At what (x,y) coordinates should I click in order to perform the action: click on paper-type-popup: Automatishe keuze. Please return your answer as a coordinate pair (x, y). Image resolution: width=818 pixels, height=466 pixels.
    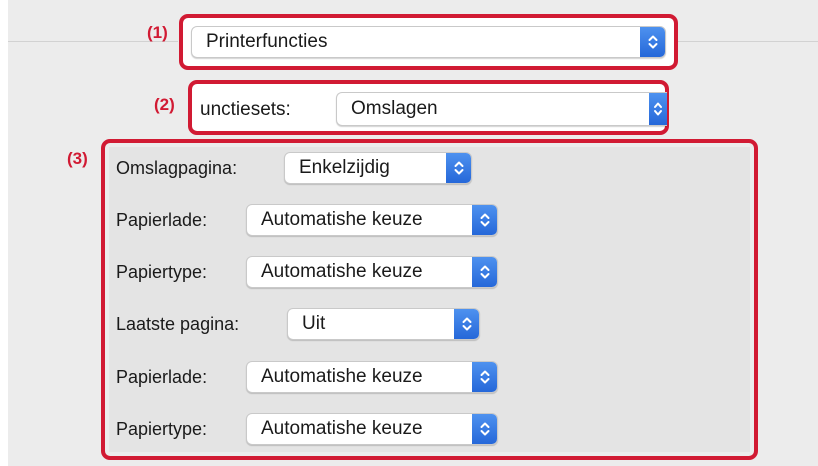
    Looking at the image, I should click on (372, 272).